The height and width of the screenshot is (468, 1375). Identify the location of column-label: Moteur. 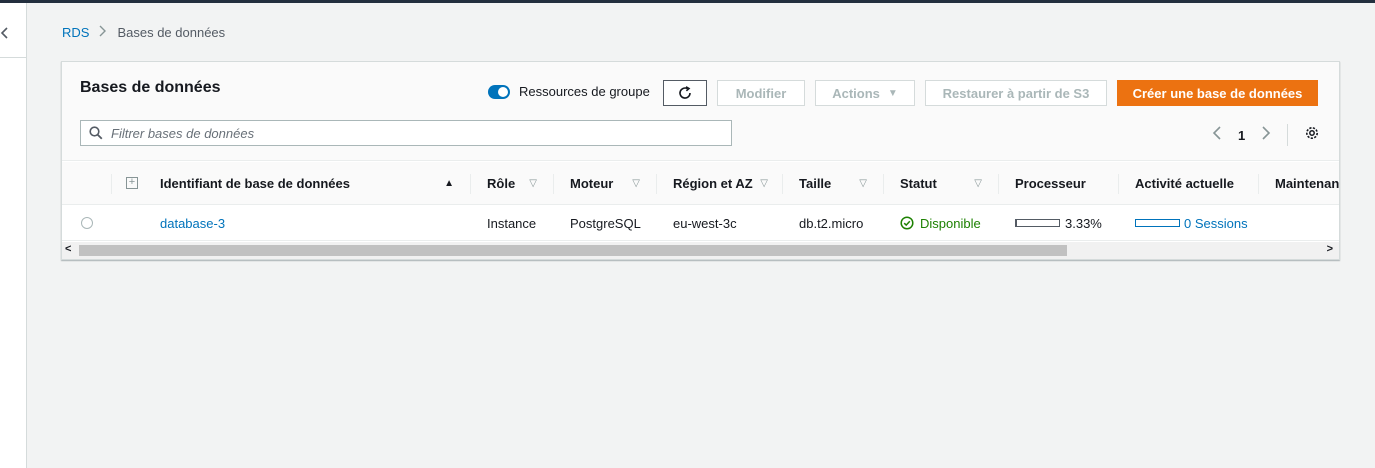
(592, 183).